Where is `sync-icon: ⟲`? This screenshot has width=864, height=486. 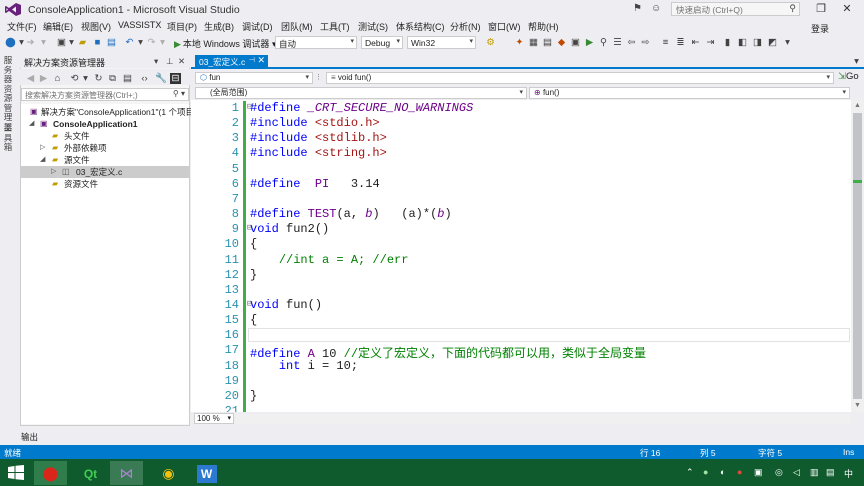 sync-icon: ⟲ is located at coordinates (74, 78).